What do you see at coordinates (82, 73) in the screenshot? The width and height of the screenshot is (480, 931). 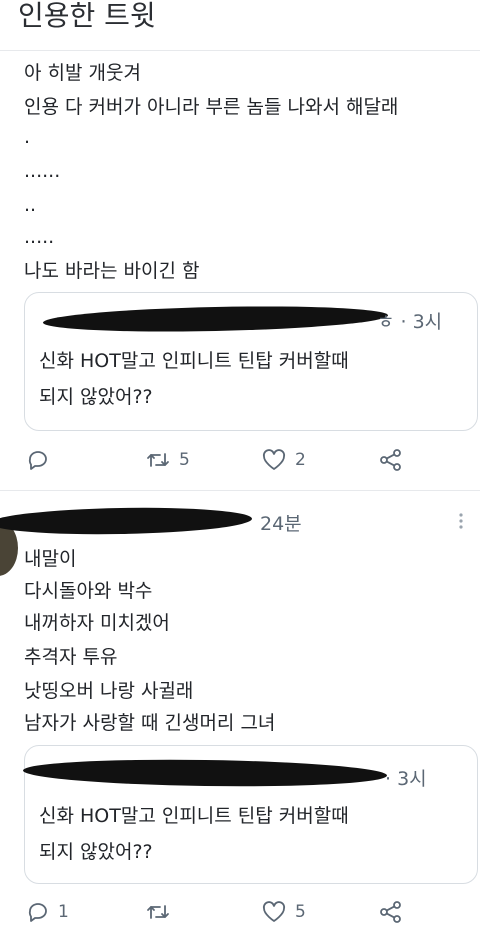 I see `tweet-text-line: 아 히발 개웃겨` at bounding box center [82, 73].